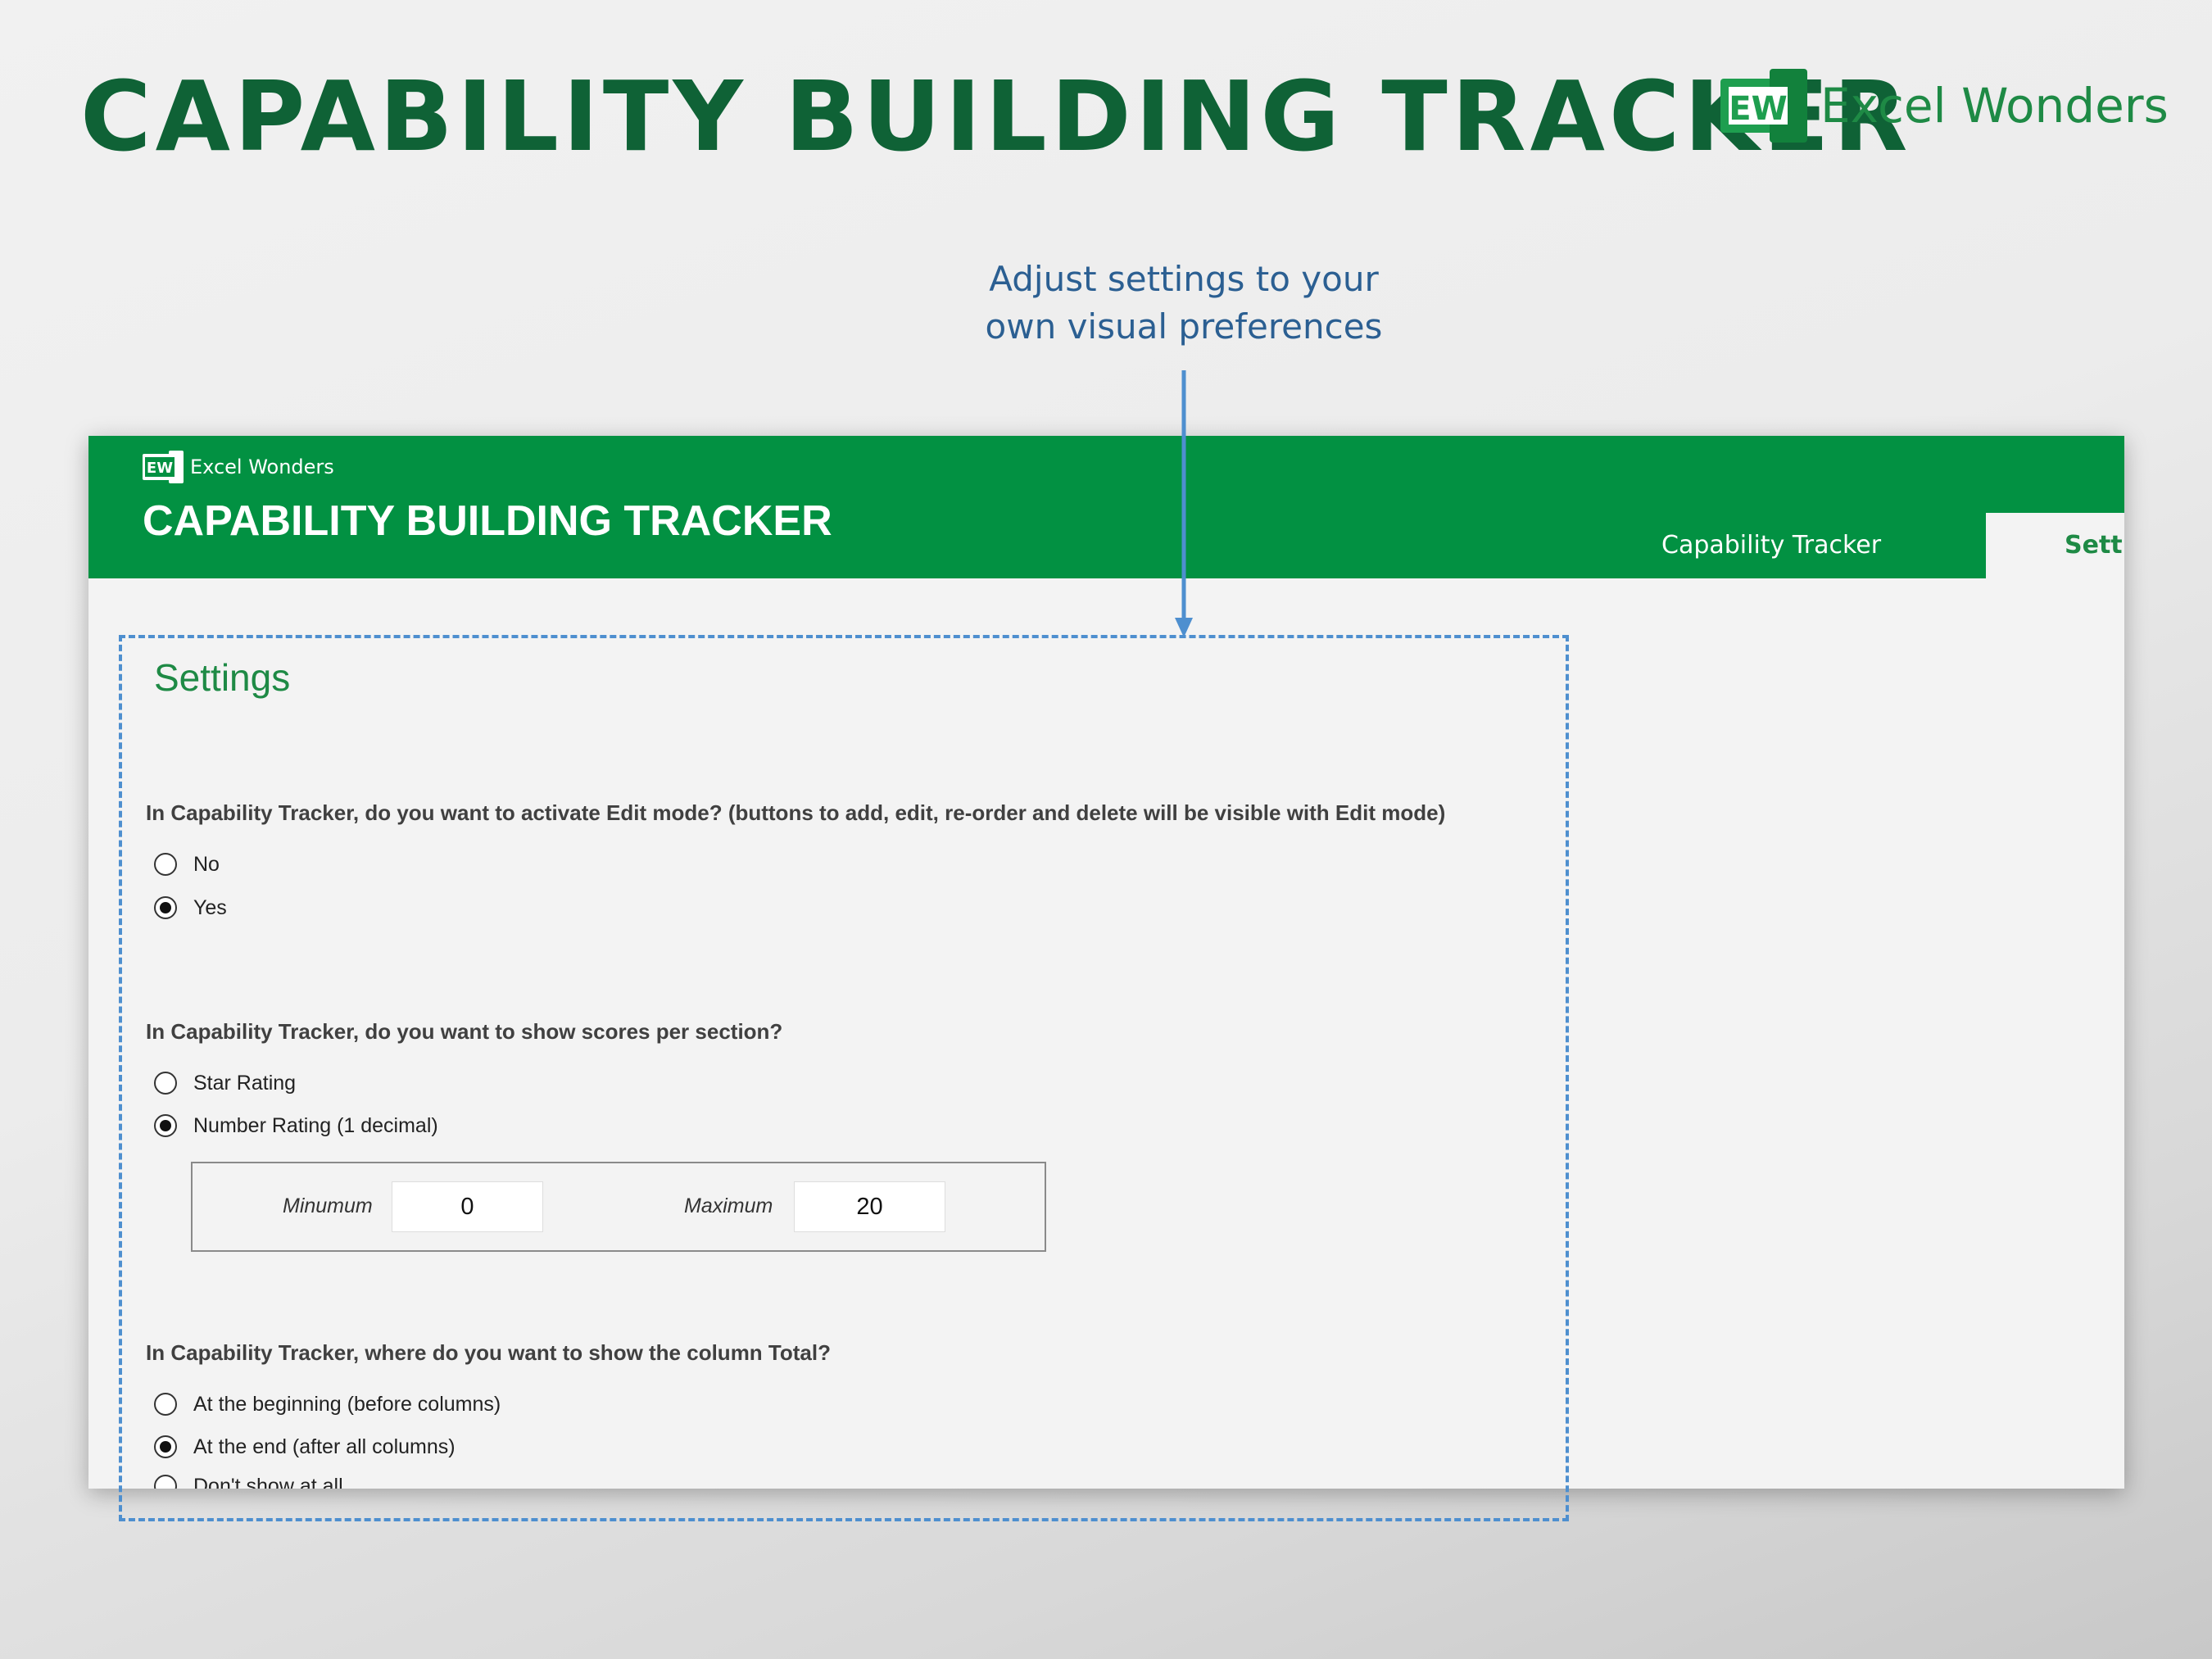 This screenshot has height=1659, width=2212. Describe the element at coordinates (2055, 545) in the screenshot. I see `tab-settings: Settings` at that location.